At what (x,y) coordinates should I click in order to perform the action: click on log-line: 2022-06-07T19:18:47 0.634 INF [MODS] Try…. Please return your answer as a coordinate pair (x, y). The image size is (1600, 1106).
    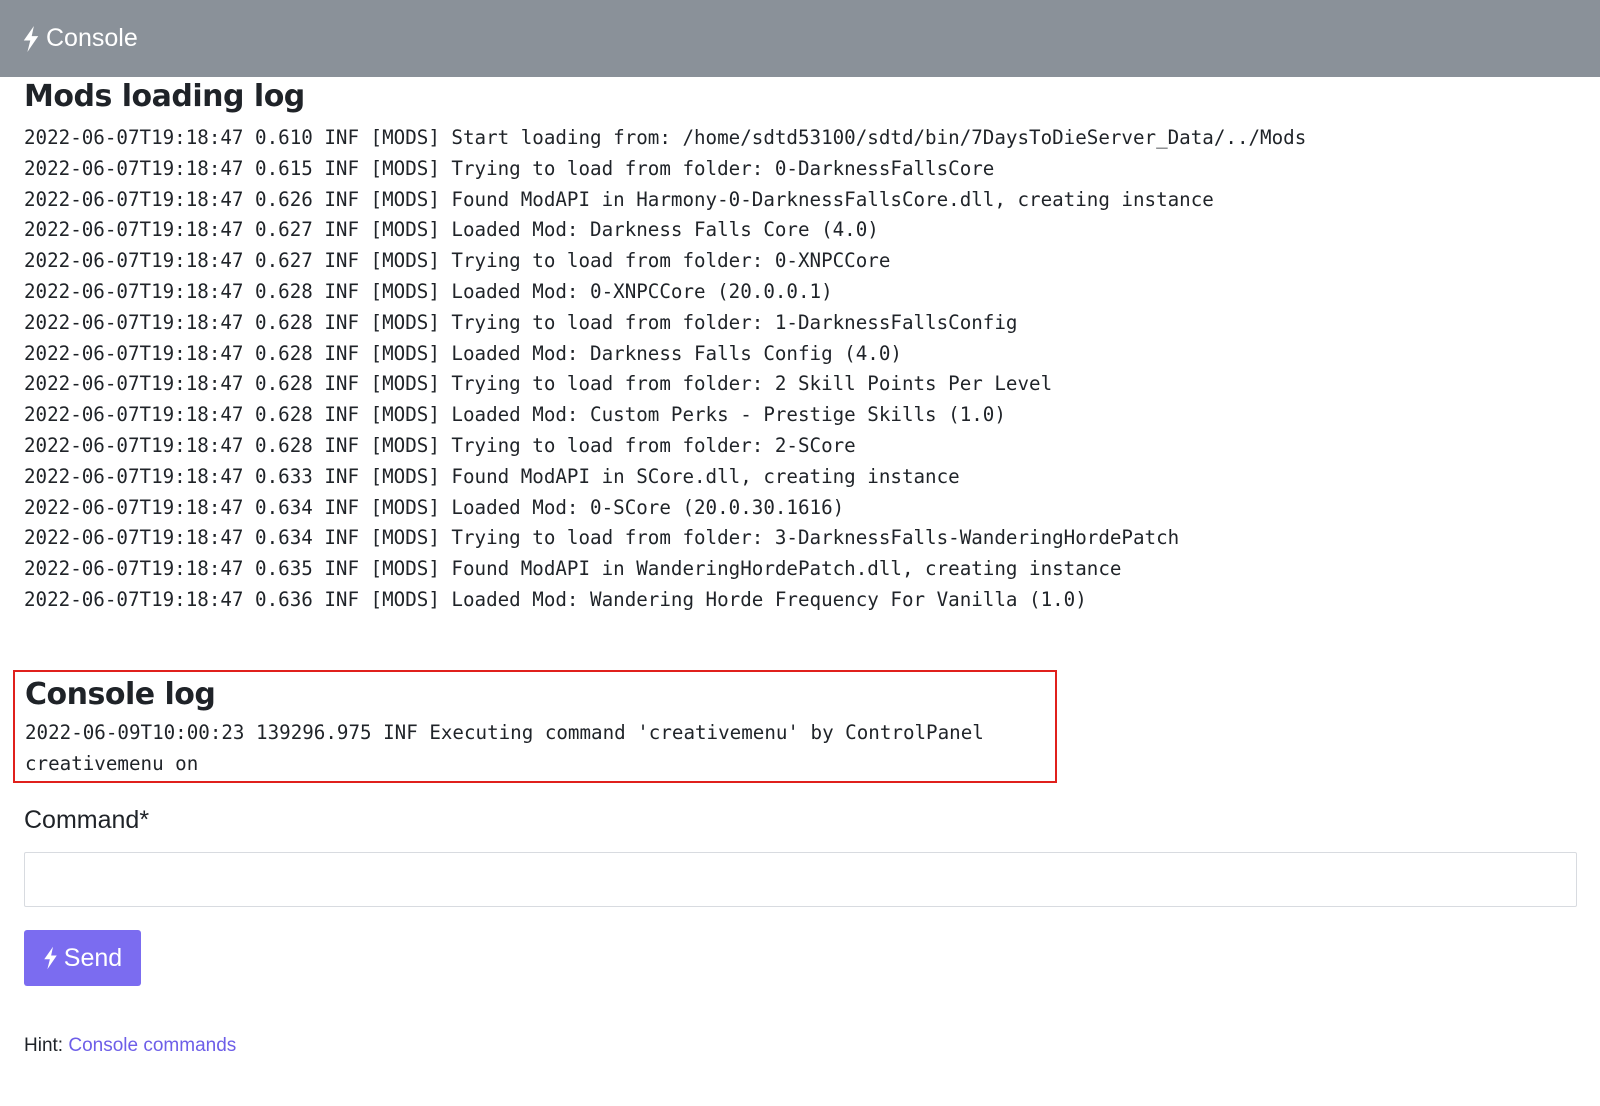
    Looking at the image, I should click on (602, 538).